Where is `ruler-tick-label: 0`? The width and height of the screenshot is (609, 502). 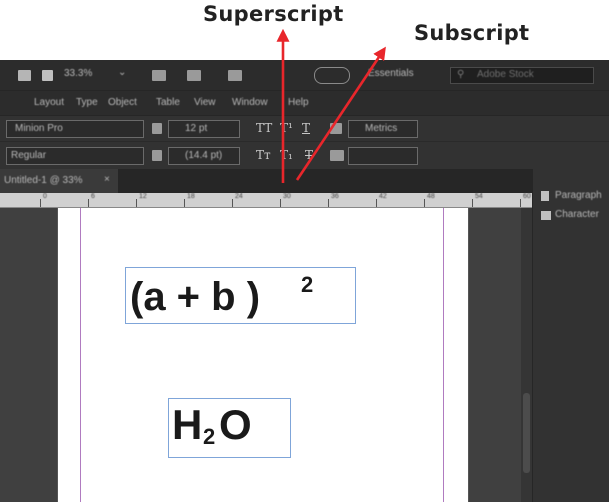 ruler-tick-label: 0 is located at coordinates (45, 196).